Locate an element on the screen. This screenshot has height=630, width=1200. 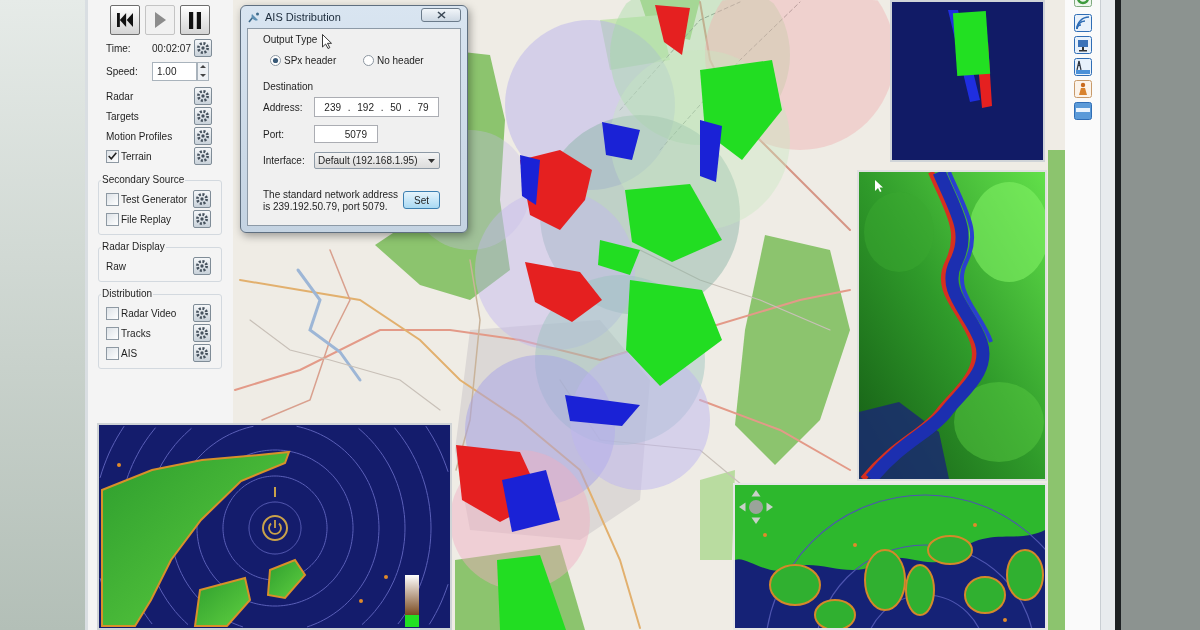
close-button is located at coordinates (441, 15).